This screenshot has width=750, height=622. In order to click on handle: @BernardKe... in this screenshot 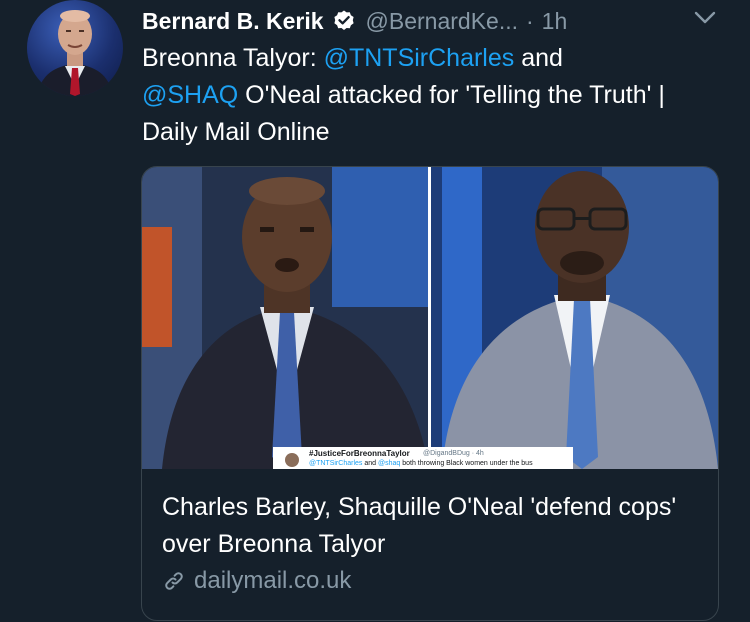, I will do `click(442, 21)`.